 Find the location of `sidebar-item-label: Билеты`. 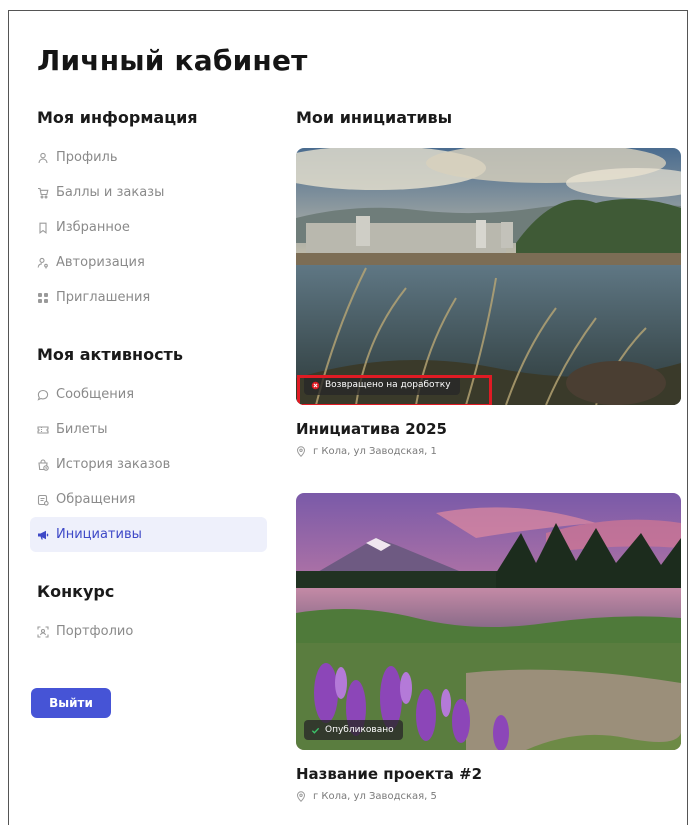

sidebar-item-label: Билеты is located at coordinates (82, 429).